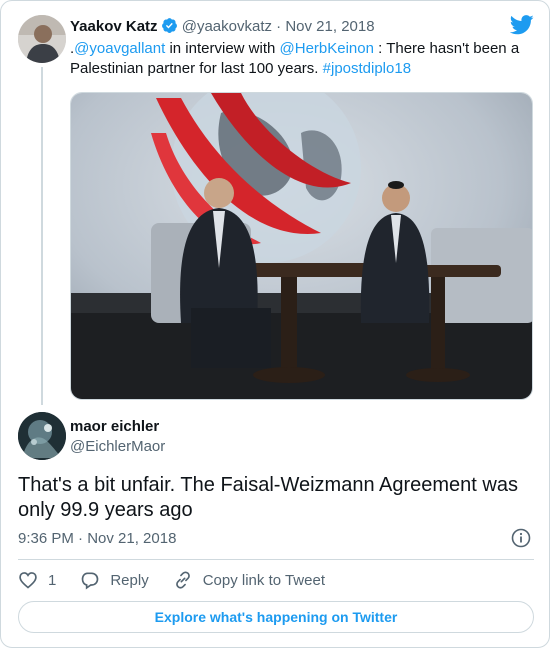 Image resolution: width=550 pixels, height=648 pixels. What do you see at coordinates (327, 48) in the screenshot?
I see `mention-link: @HerbKeinon` at bounding box center [327, 48].